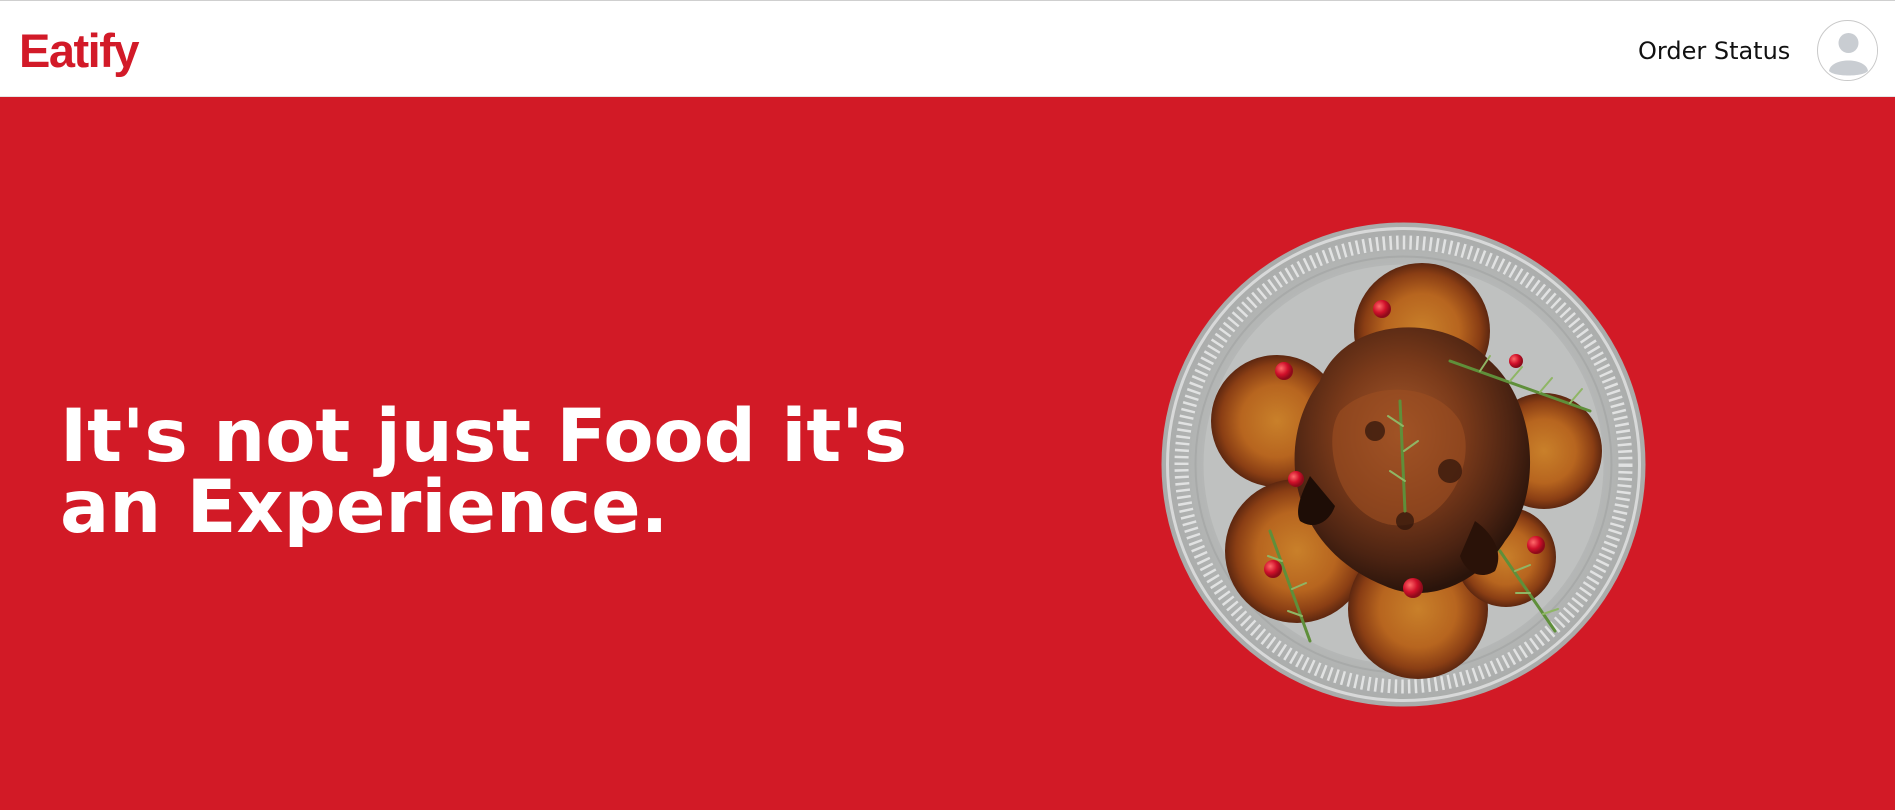  What do you see at coordinates (484, 472) in the screenshot?
I see `hero-headline: It's not just Food it's an Experience.` at bounding box center [484, 472].